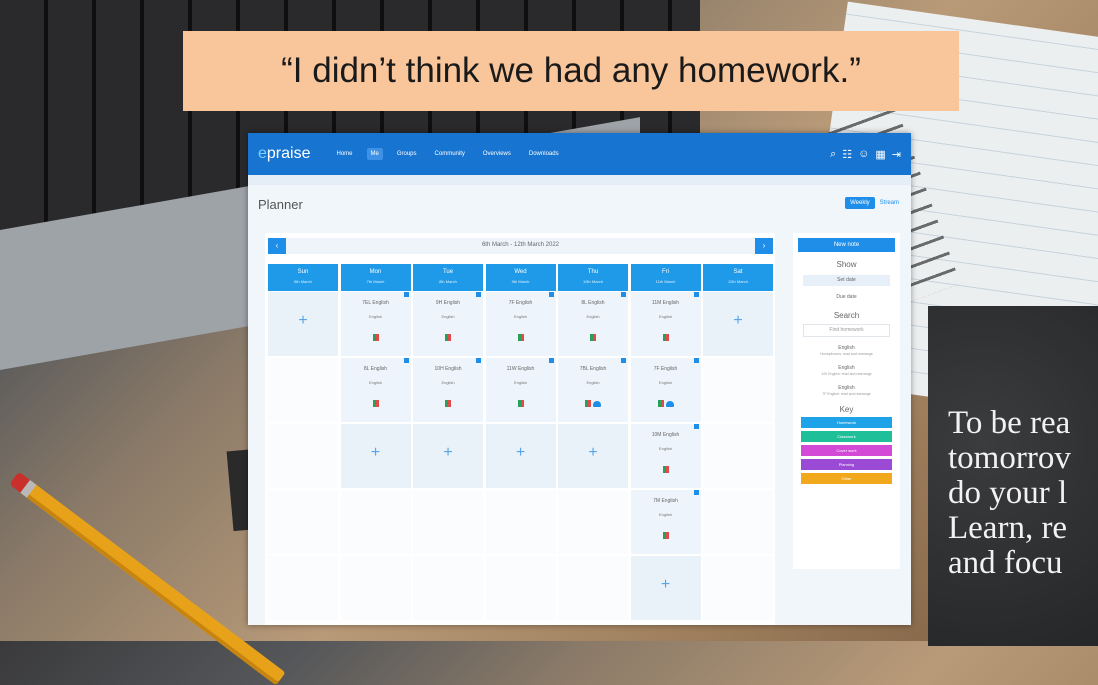 The height and width of the screenshot is (685, 1098). I want to click on nav-item-community: Community, so click(450, 154).